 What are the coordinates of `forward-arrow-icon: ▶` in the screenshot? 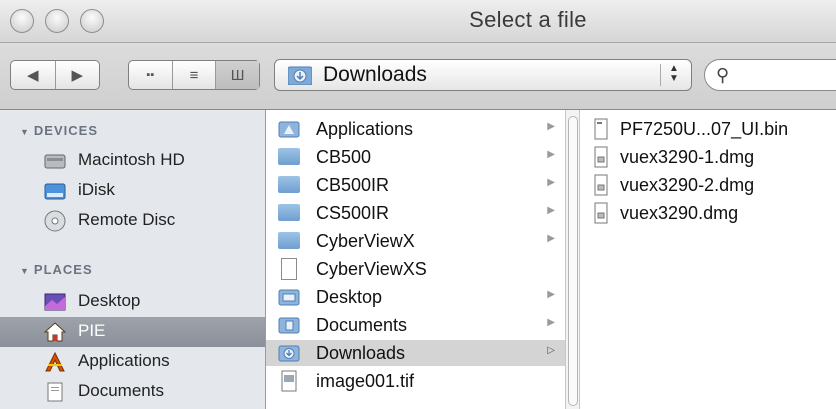 It's located at (77, 75).